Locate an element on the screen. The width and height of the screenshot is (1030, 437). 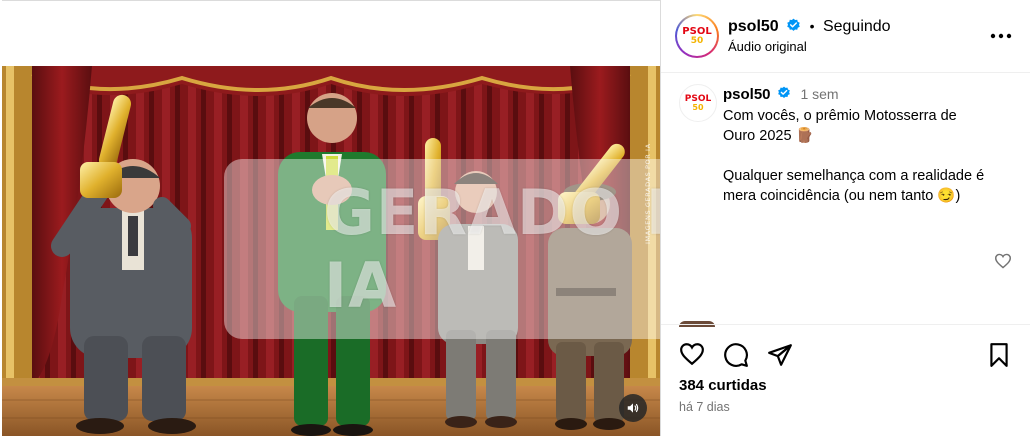
caption-line: Ouro 2025 🪵 is located at coordinates (768, 136).